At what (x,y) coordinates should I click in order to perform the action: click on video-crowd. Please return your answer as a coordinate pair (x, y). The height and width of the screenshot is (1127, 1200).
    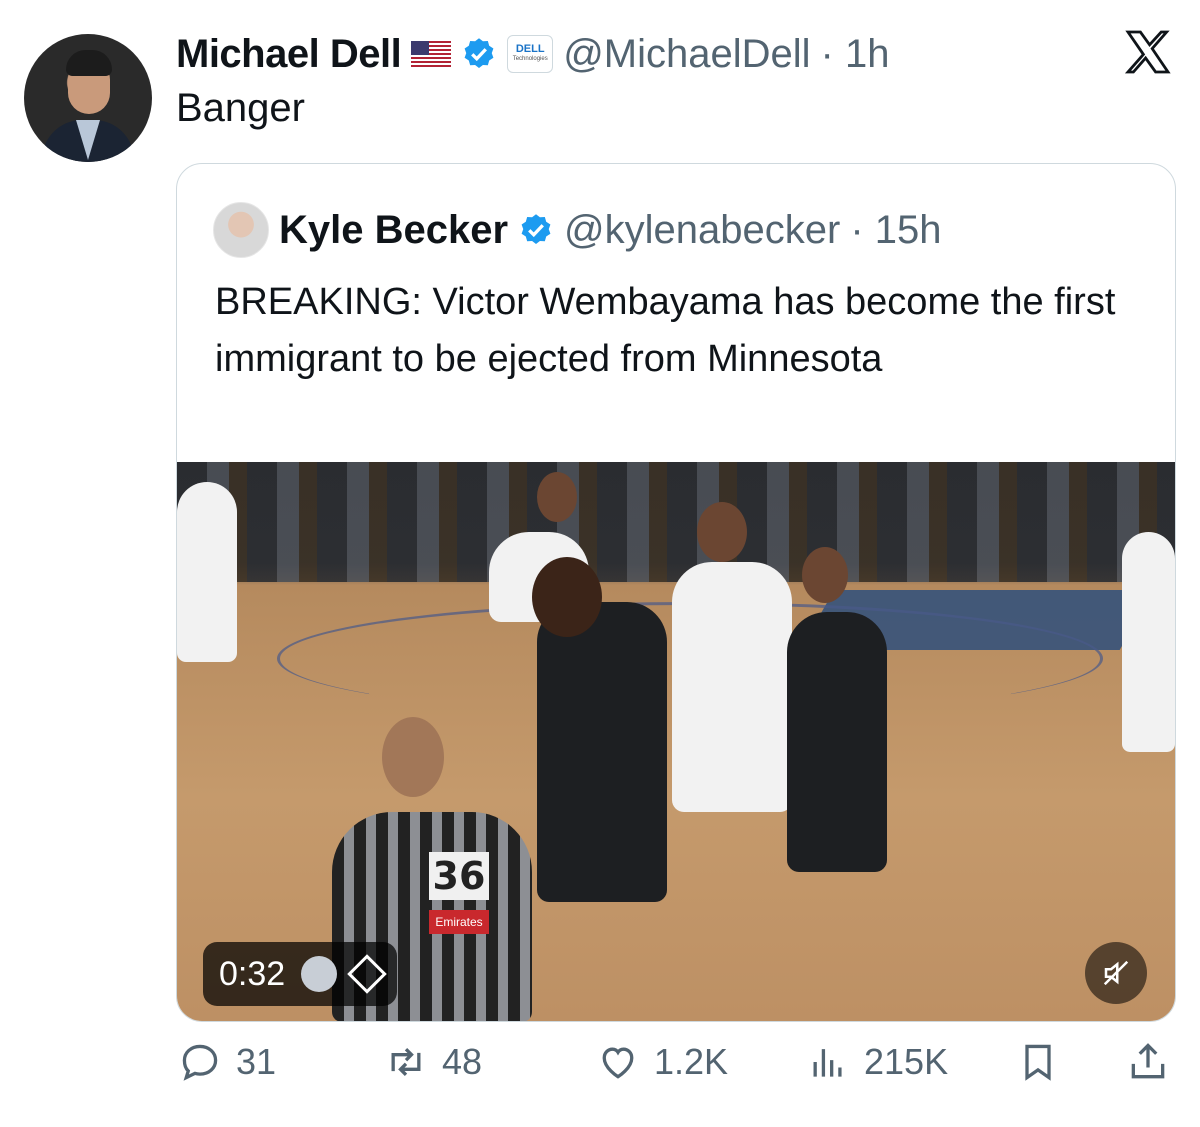
    Looking at the image, I should click on (676, 522).